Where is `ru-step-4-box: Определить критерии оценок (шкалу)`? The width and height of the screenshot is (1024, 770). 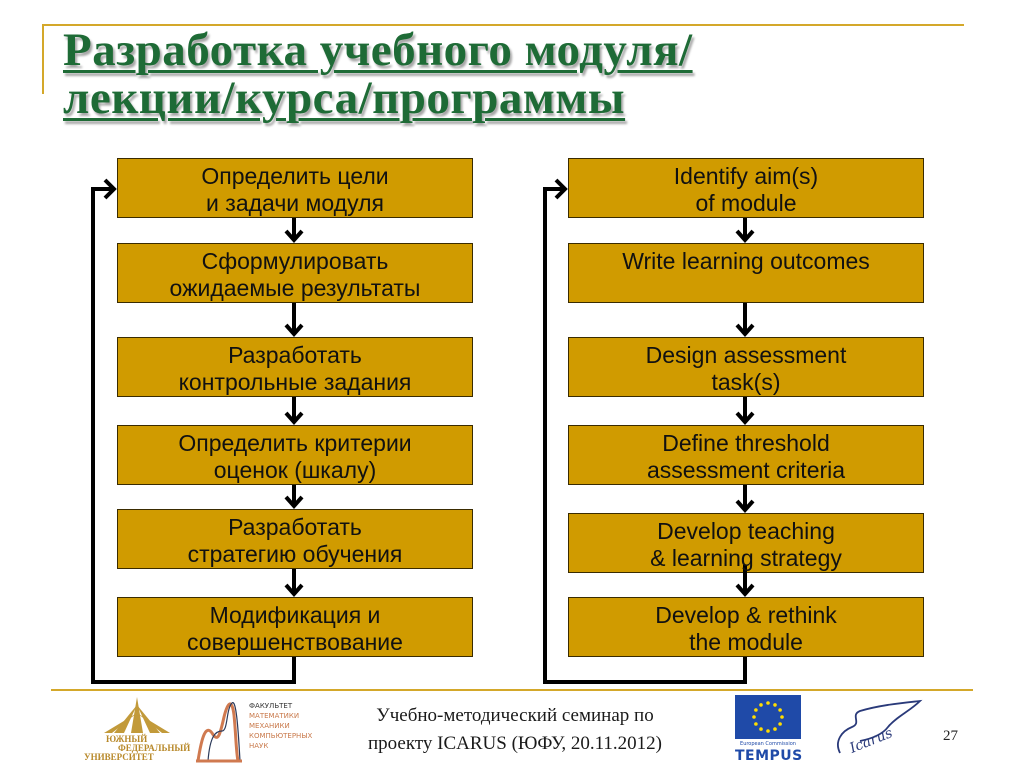
ru-step-4-box: Определить критерии оценок (шкалу) is located at coordinates (295, 455).